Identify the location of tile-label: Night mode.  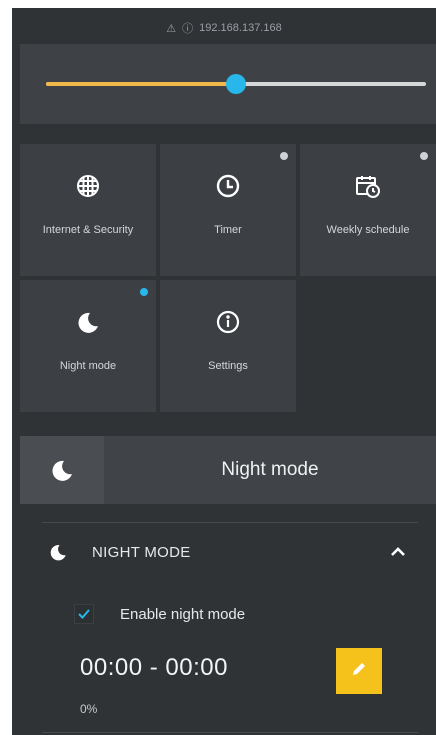
(88, 366).